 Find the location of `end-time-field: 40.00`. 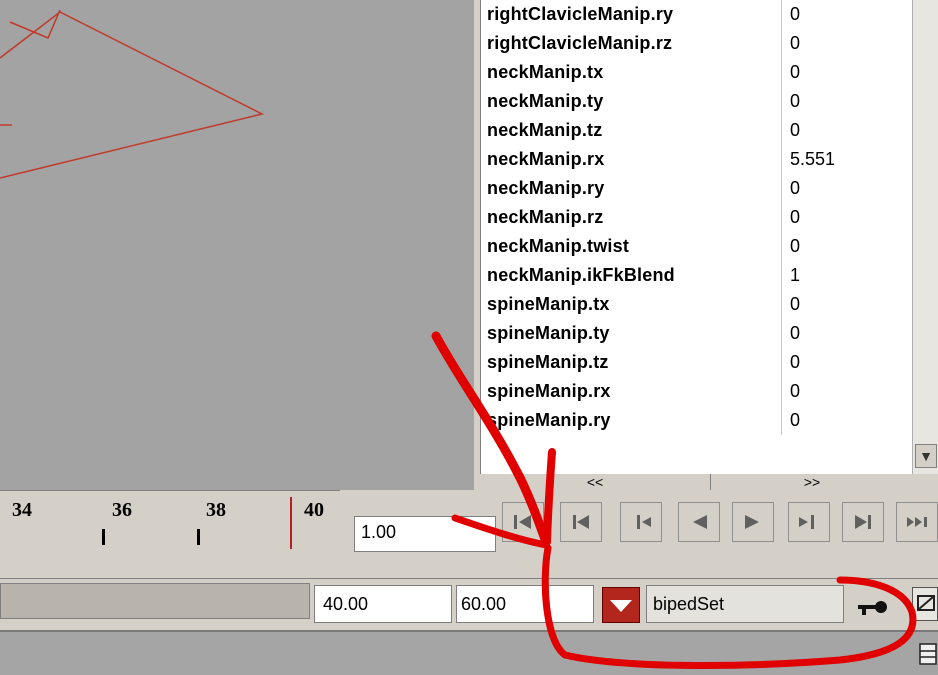

end-time-field: 40.00 is located at coordinates (383, 604).